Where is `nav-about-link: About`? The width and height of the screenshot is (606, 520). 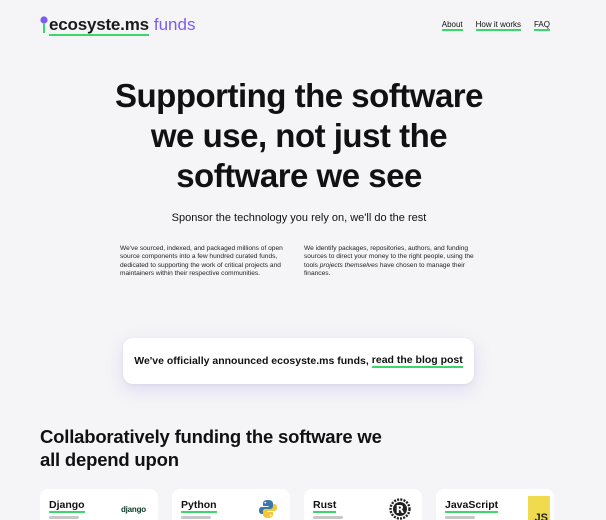
nav-about-link: About is located at coordinates (452, 25).